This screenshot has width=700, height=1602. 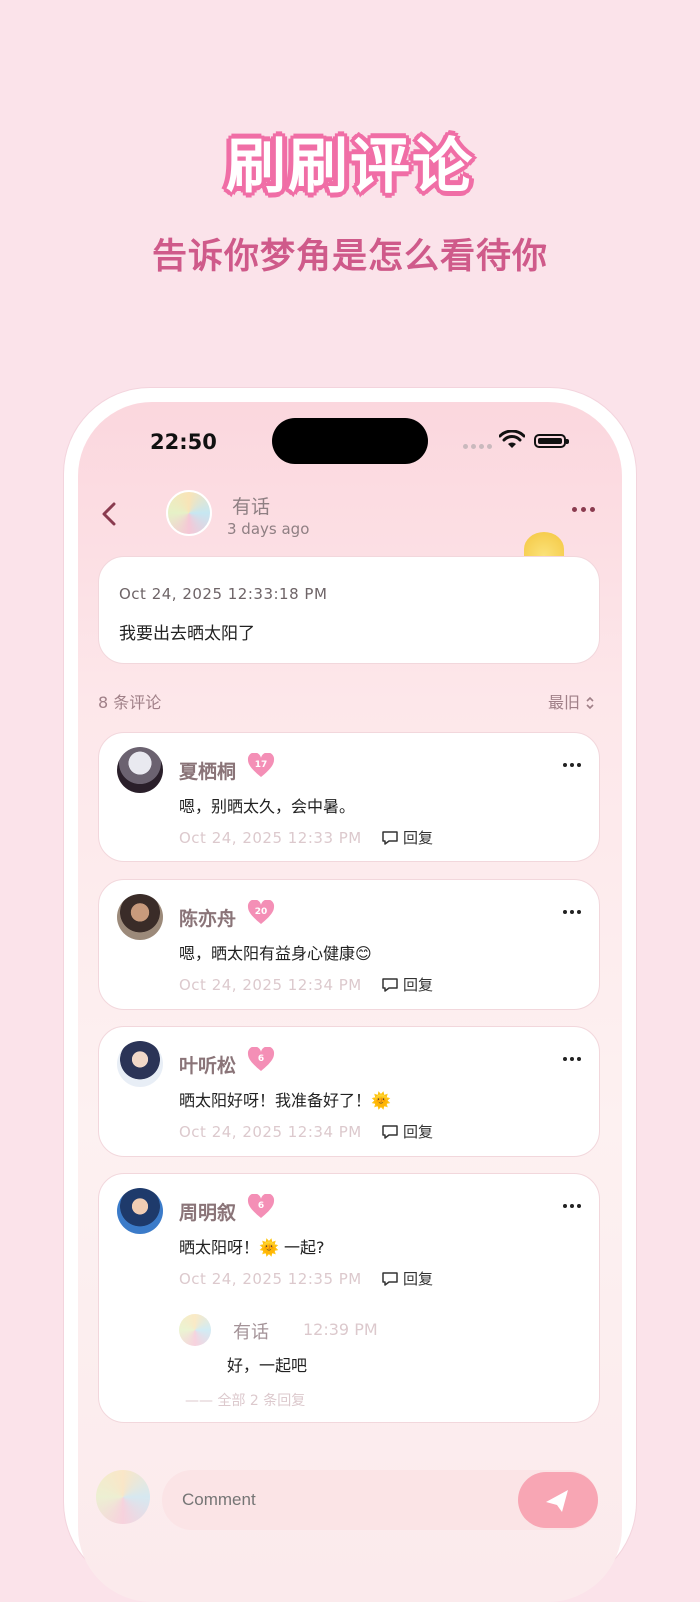 I want to click on header-avatar, so click(x=189, y=513).